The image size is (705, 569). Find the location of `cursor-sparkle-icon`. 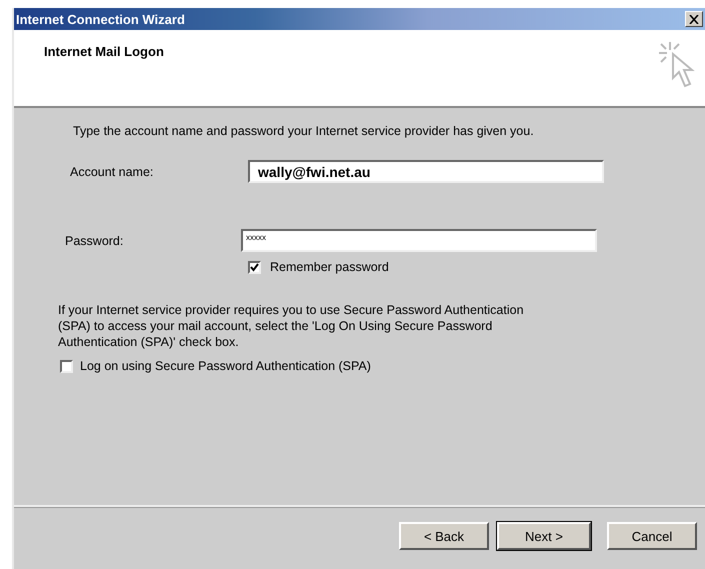

cursor-sparkle-icon is located at coordinates (676, 65).